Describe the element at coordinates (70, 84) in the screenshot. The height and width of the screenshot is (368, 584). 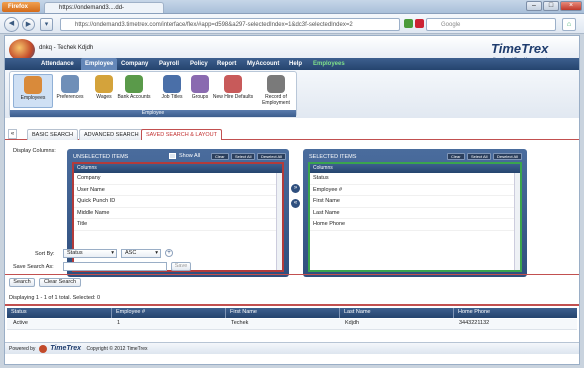
I see `preferences-icon` at that location.